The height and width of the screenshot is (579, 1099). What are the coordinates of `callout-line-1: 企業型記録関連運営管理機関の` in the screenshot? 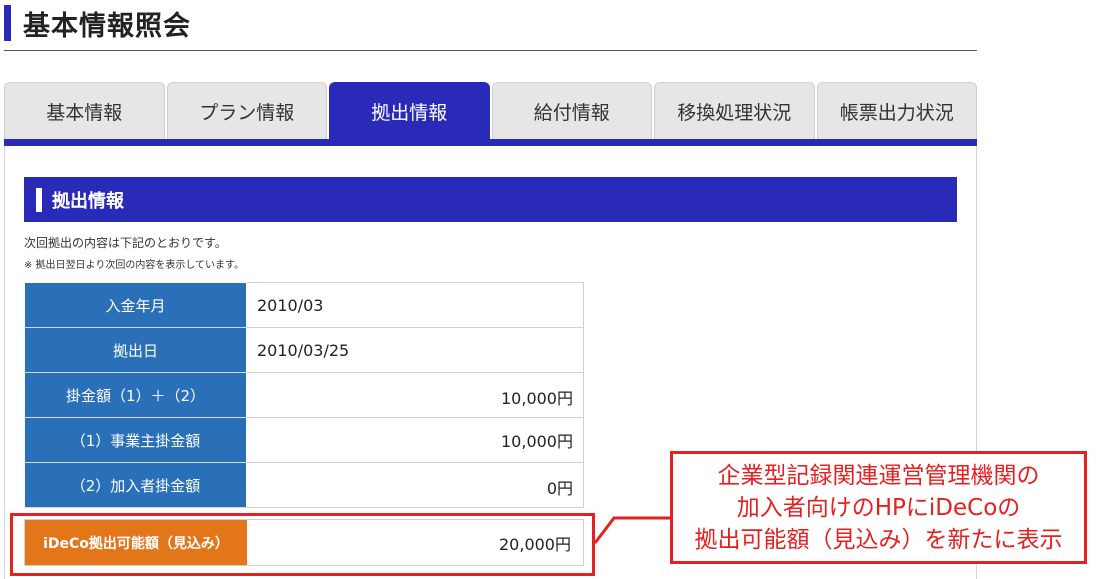 It's located at (878, 475).